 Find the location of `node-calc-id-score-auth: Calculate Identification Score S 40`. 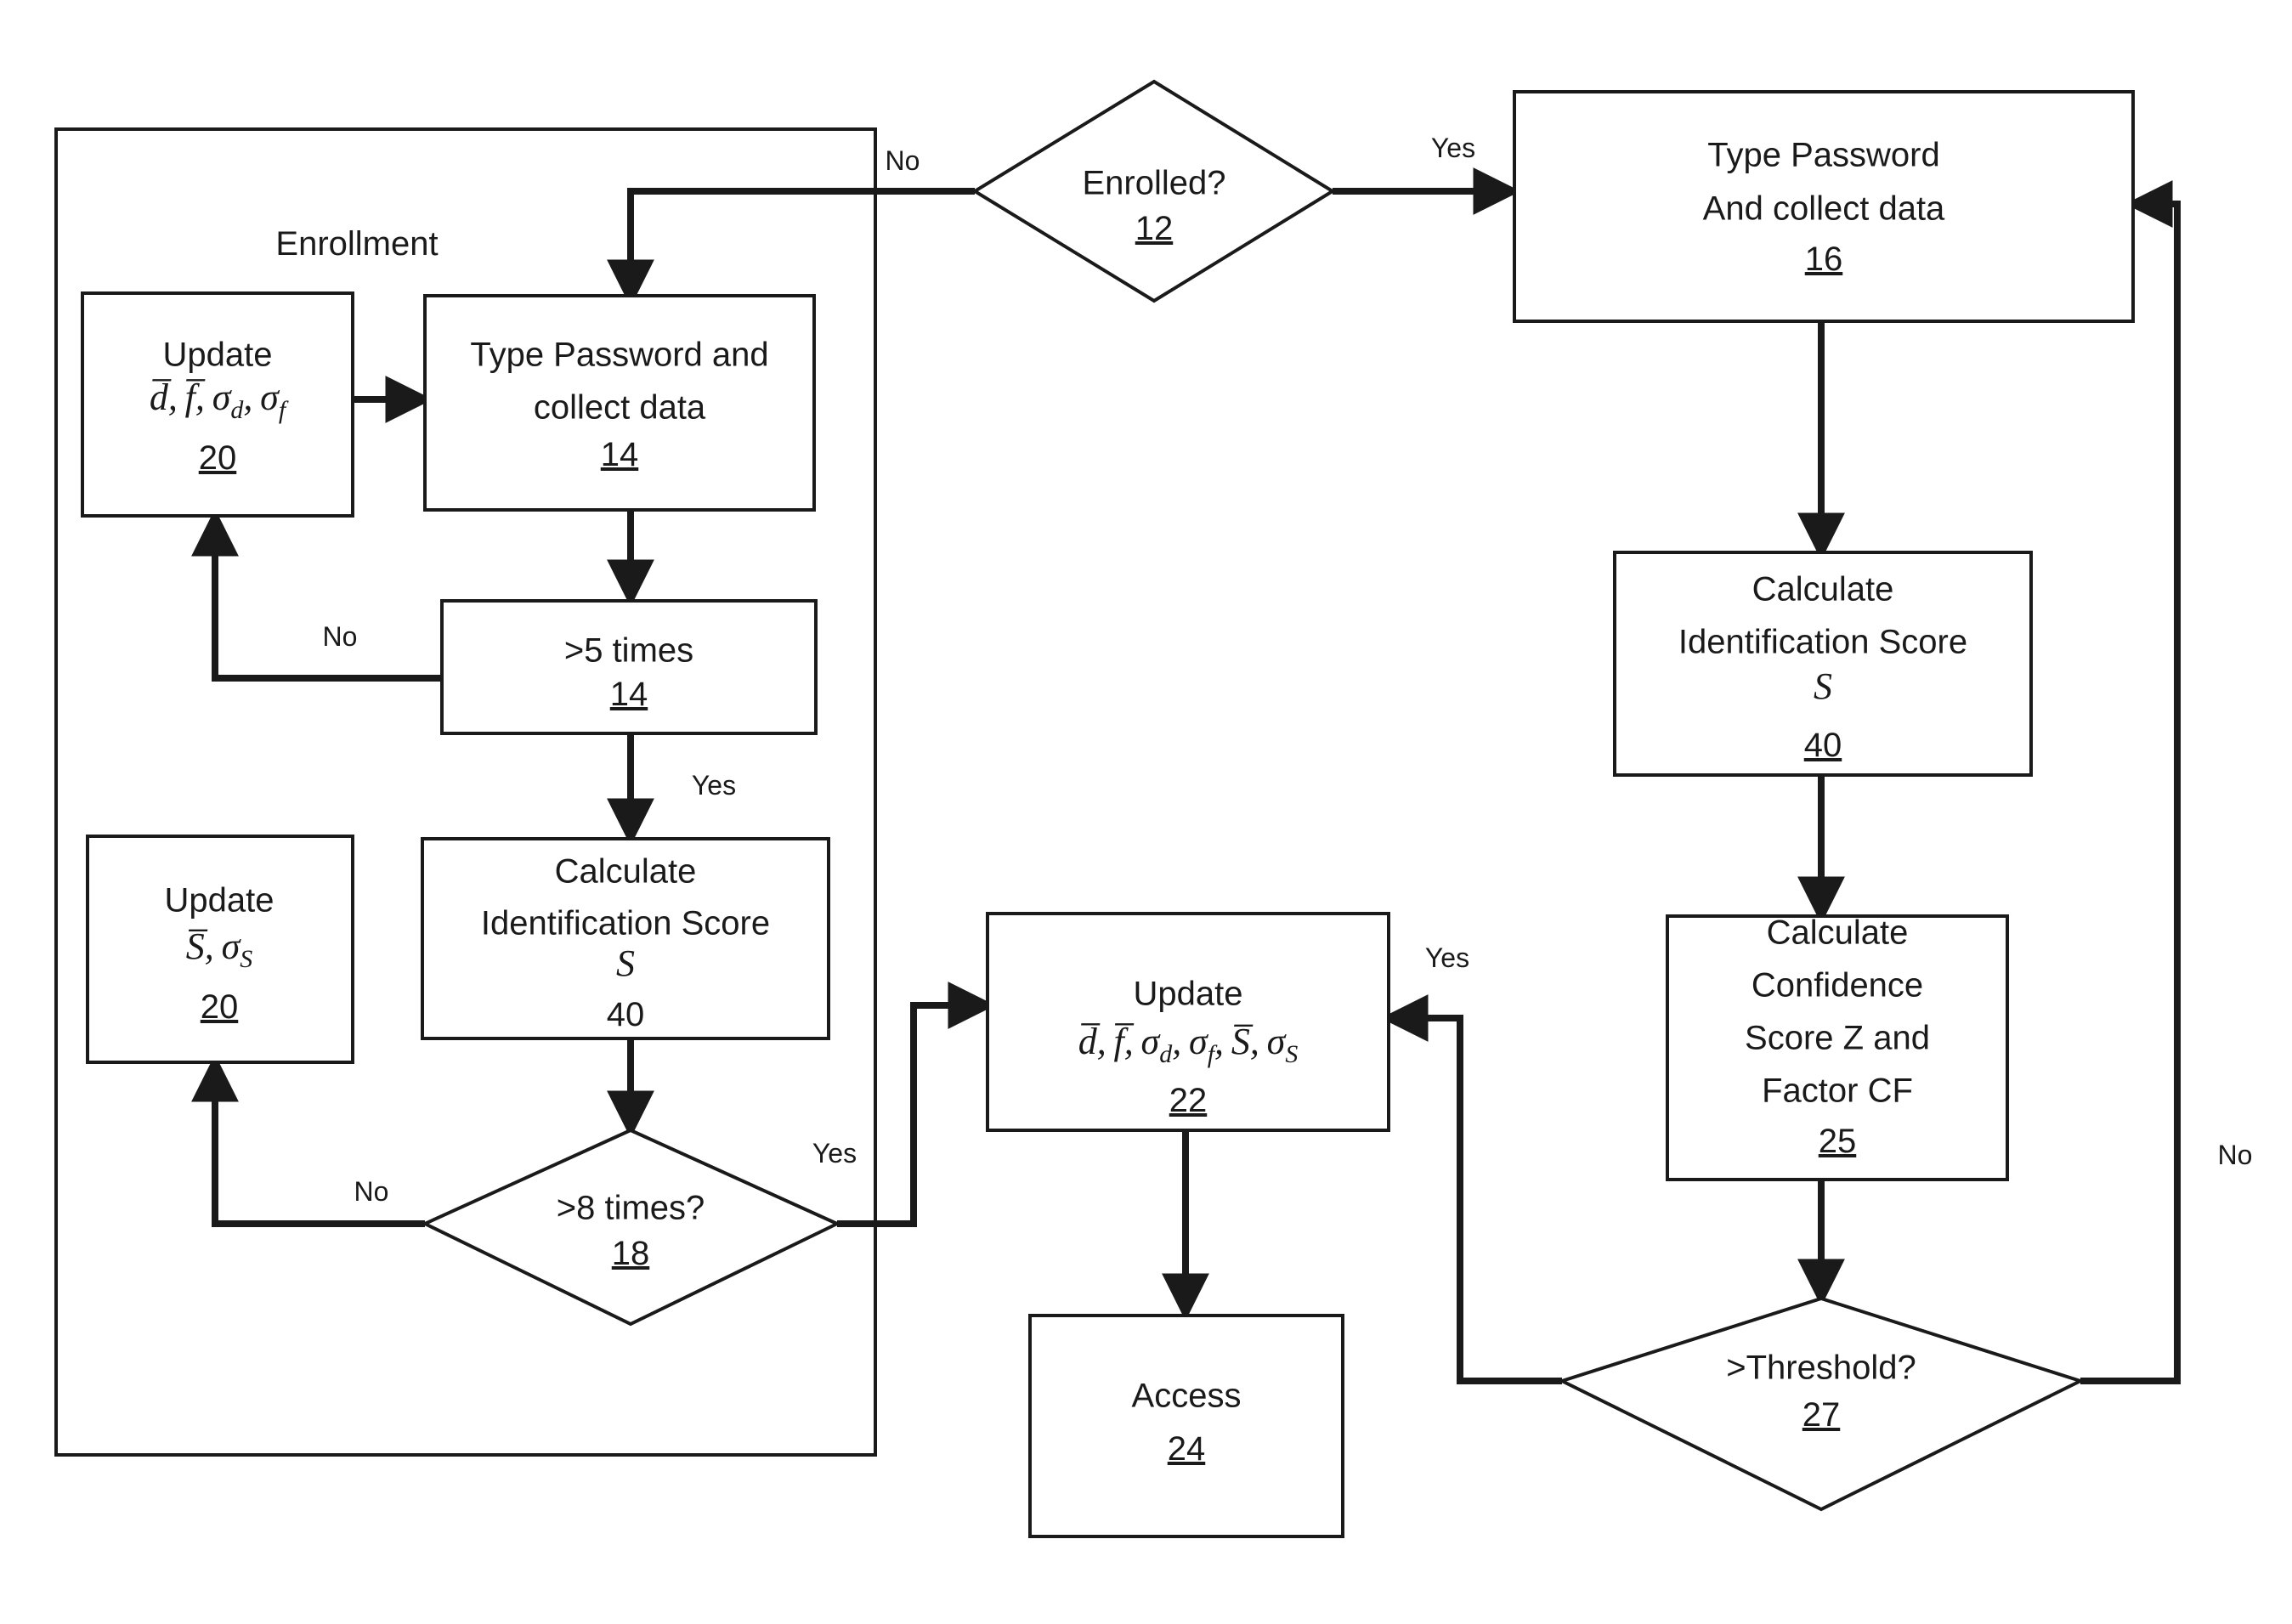

node-calc-id-score-auth: Calculate Identification Score S 40 is located at coordinates (1823, 664).